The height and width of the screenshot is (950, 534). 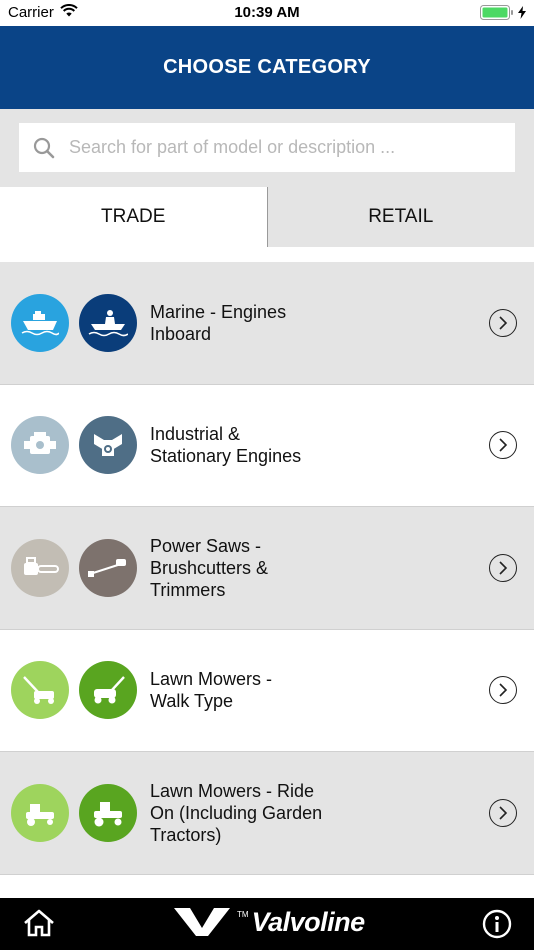 I want to click on valvoline-logo: TM Valvoline, so click(x=268, y=922).